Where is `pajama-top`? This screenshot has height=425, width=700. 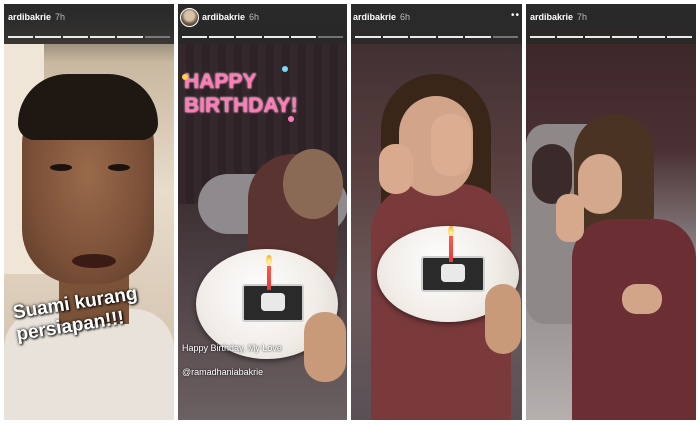 pajama-top is located at coordinates (634, 319).